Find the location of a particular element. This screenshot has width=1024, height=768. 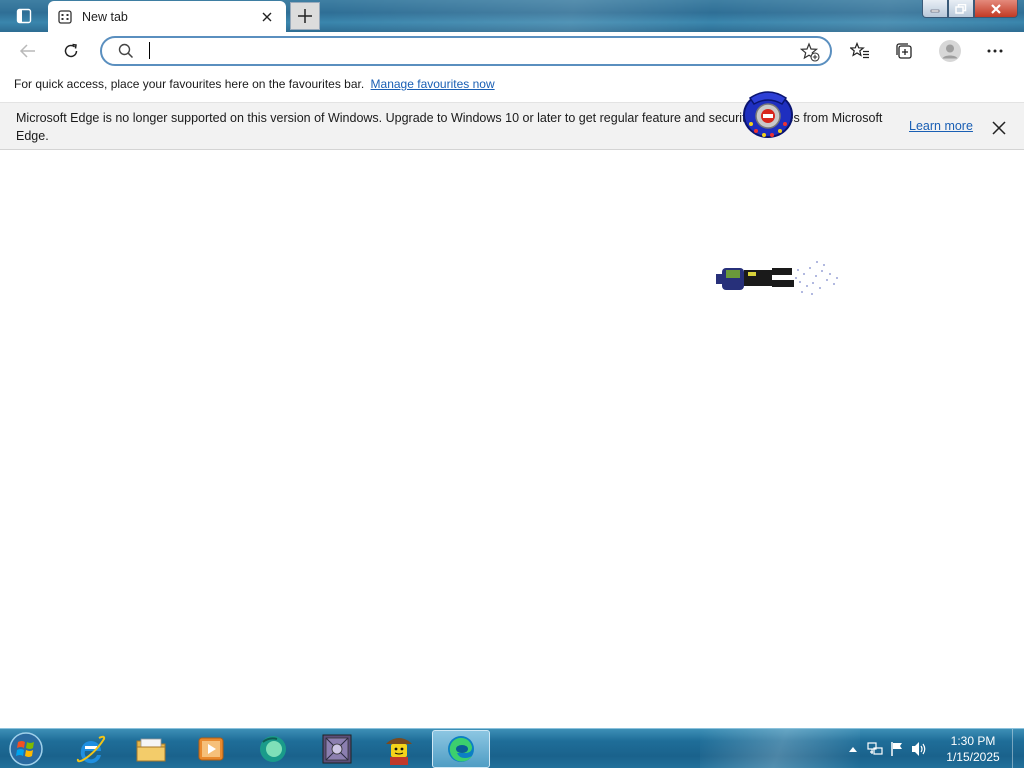

maximize-button is located at coordinates (961, 9).